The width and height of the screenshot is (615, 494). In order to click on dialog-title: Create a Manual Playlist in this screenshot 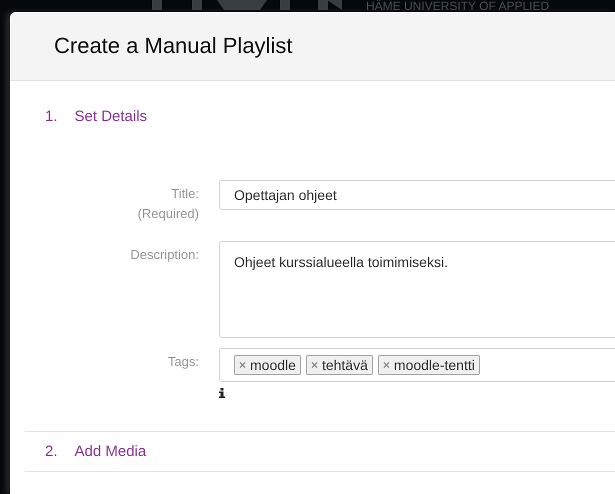, I will do `click(173, 46)`.